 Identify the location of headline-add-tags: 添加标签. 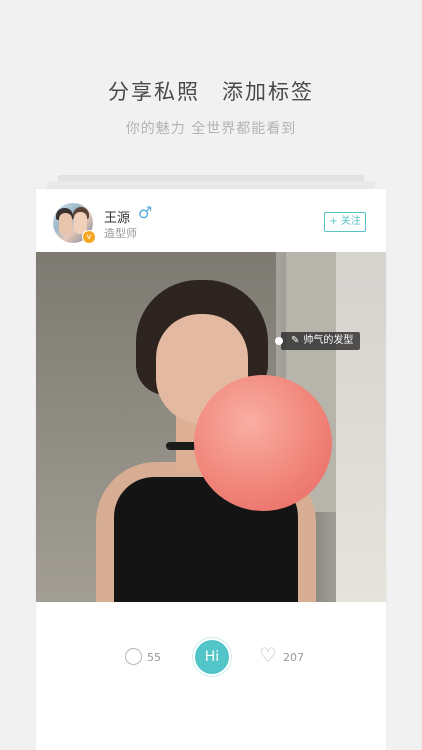
(268, 92).